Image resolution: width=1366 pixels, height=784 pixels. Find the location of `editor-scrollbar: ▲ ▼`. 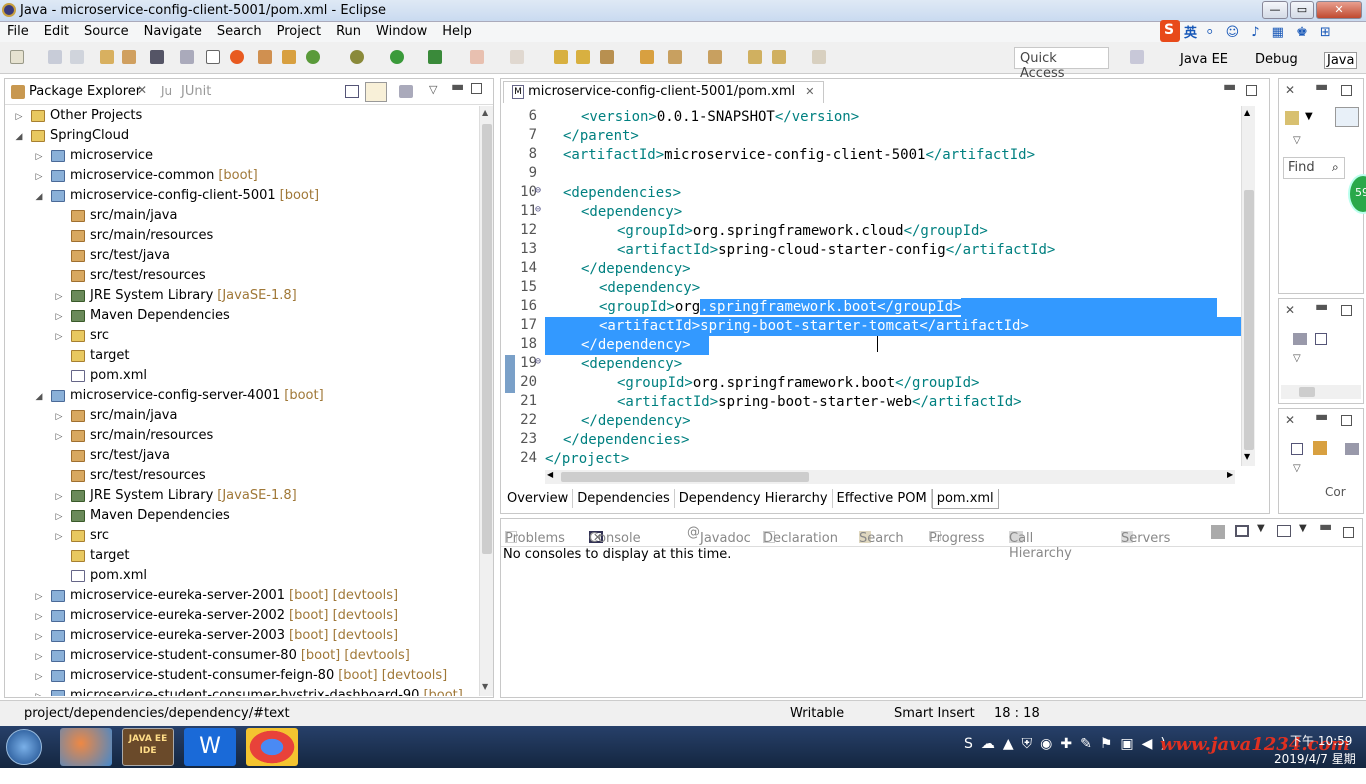

editor-scrollbar: ▲ ▼ is located at coordinates (1248, 286).